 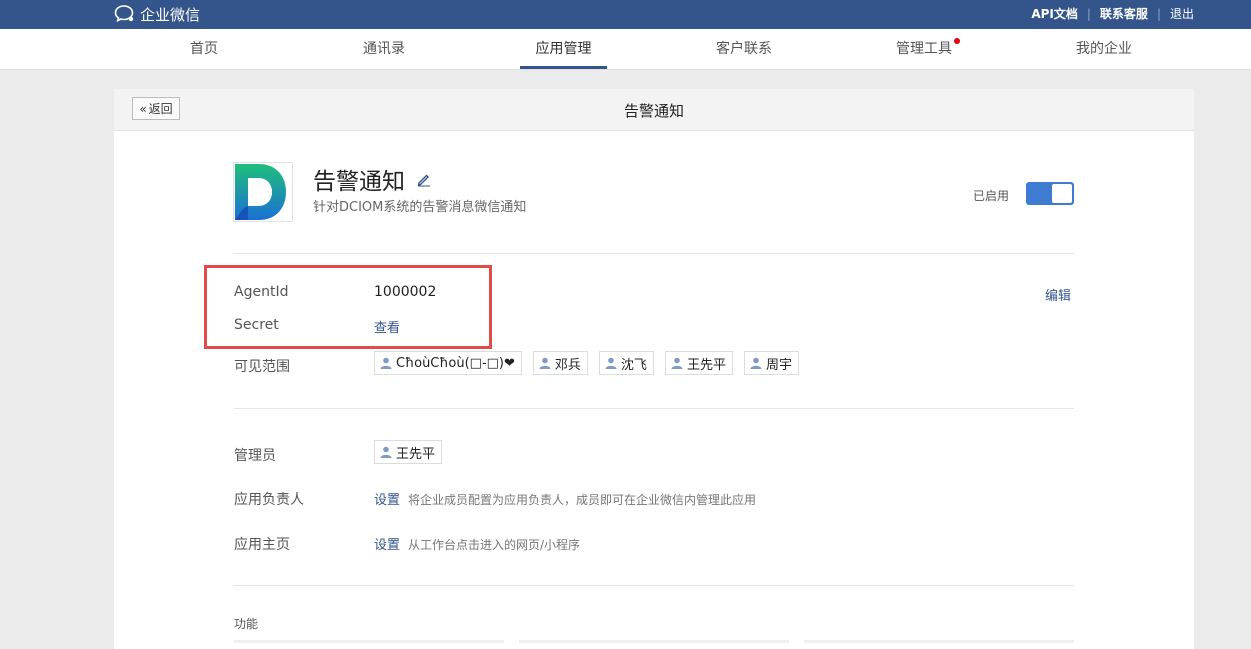 I want to click on member-name: 周宇, so click(x=778, y=365).